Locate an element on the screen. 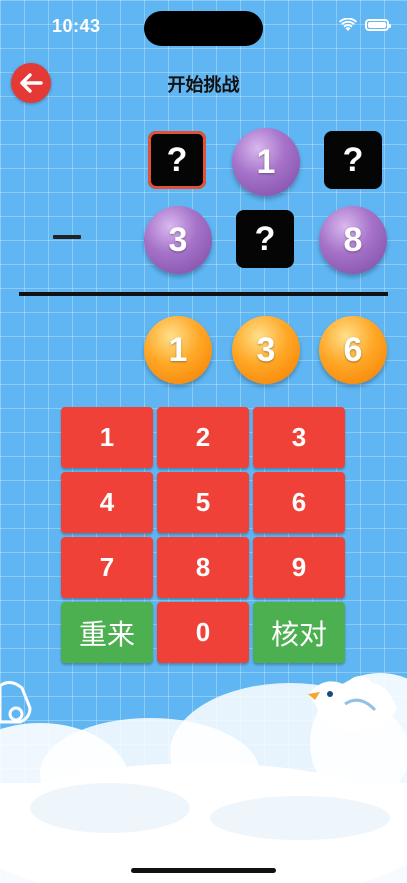  unknown-digit-slot-selected: ? is located at coordinates (177, 160).